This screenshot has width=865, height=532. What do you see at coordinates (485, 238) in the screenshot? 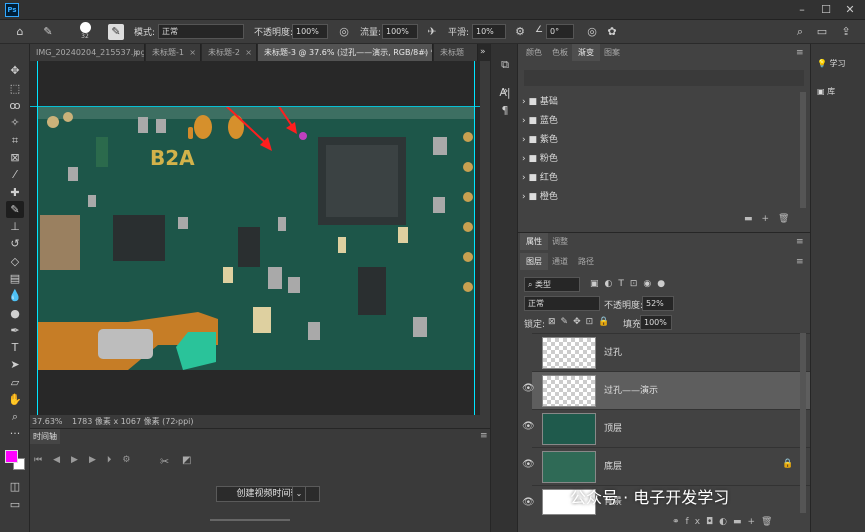
I see `vertical-scrollbar` at bounding box center [485, 238].